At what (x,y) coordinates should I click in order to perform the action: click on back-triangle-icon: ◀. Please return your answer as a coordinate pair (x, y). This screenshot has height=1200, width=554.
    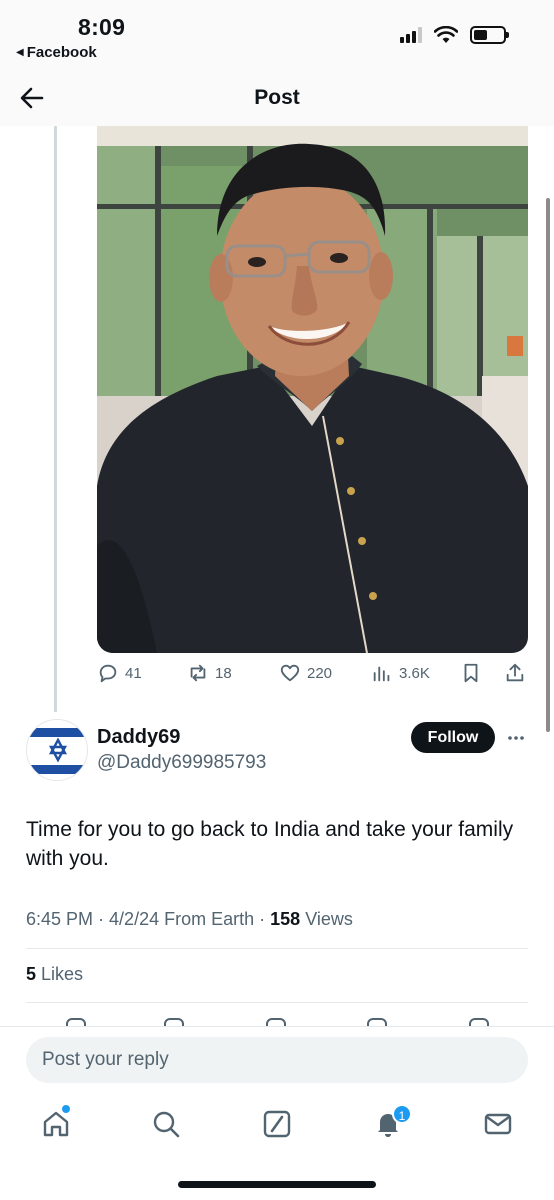
    Looking at the image, I should click on (20, 52).